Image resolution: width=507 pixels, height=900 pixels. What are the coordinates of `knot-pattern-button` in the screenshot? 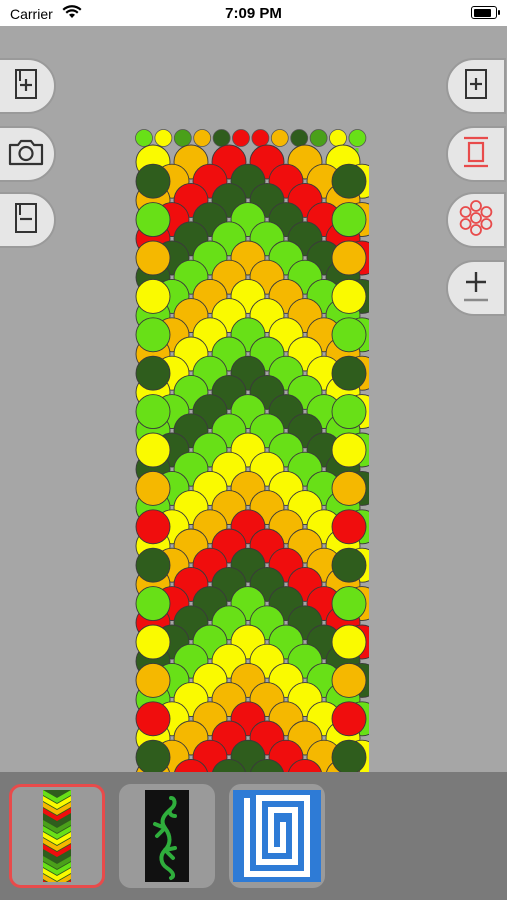 It's located at (476, 220).